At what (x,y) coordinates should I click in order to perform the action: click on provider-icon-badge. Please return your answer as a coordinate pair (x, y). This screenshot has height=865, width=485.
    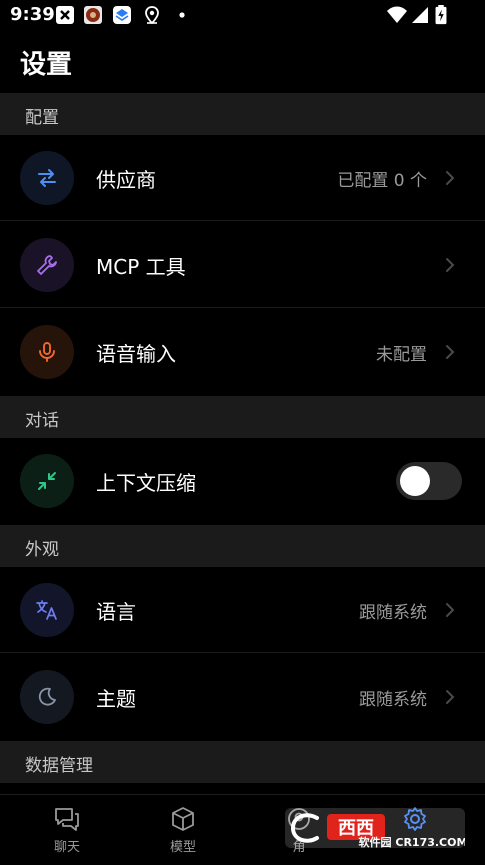
    Looking at the image, I should click on (47, 178).